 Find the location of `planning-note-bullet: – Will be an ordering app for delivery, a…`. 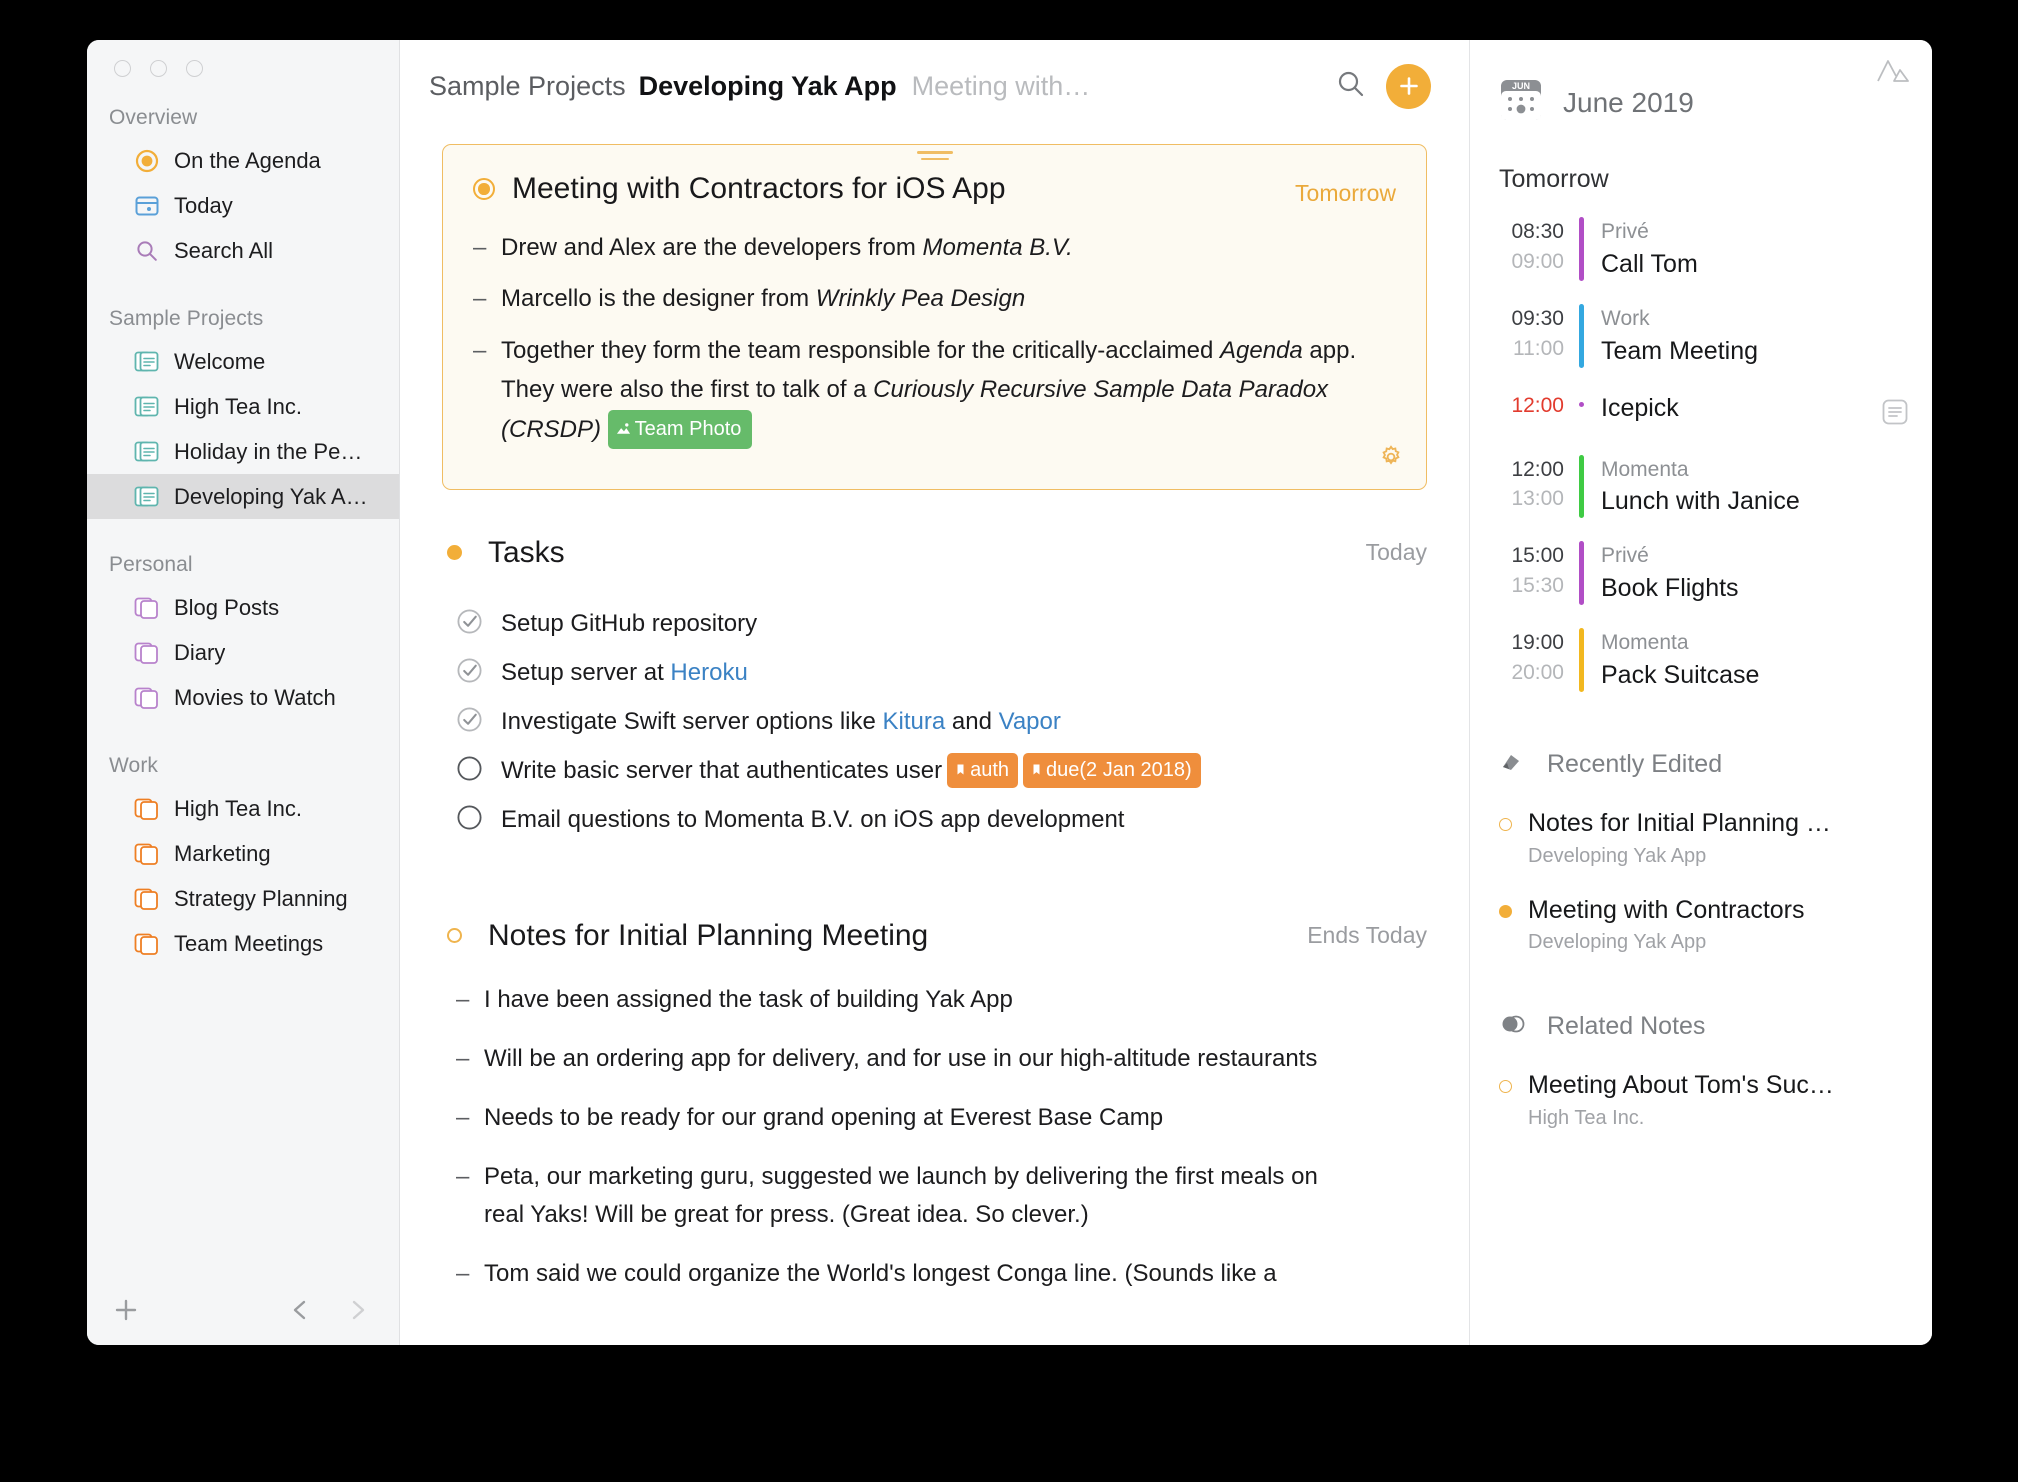

planning-note-bullet: – Will be an ordering app for delivery, a… is located at coordinates (941, 1059).